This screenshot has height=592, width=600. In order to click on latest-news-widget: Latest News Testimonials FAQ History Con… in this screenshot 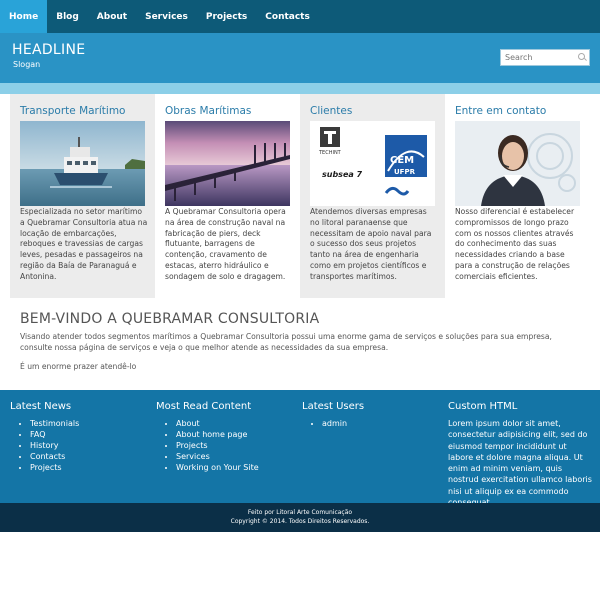, I will do `click(80, 437)`.